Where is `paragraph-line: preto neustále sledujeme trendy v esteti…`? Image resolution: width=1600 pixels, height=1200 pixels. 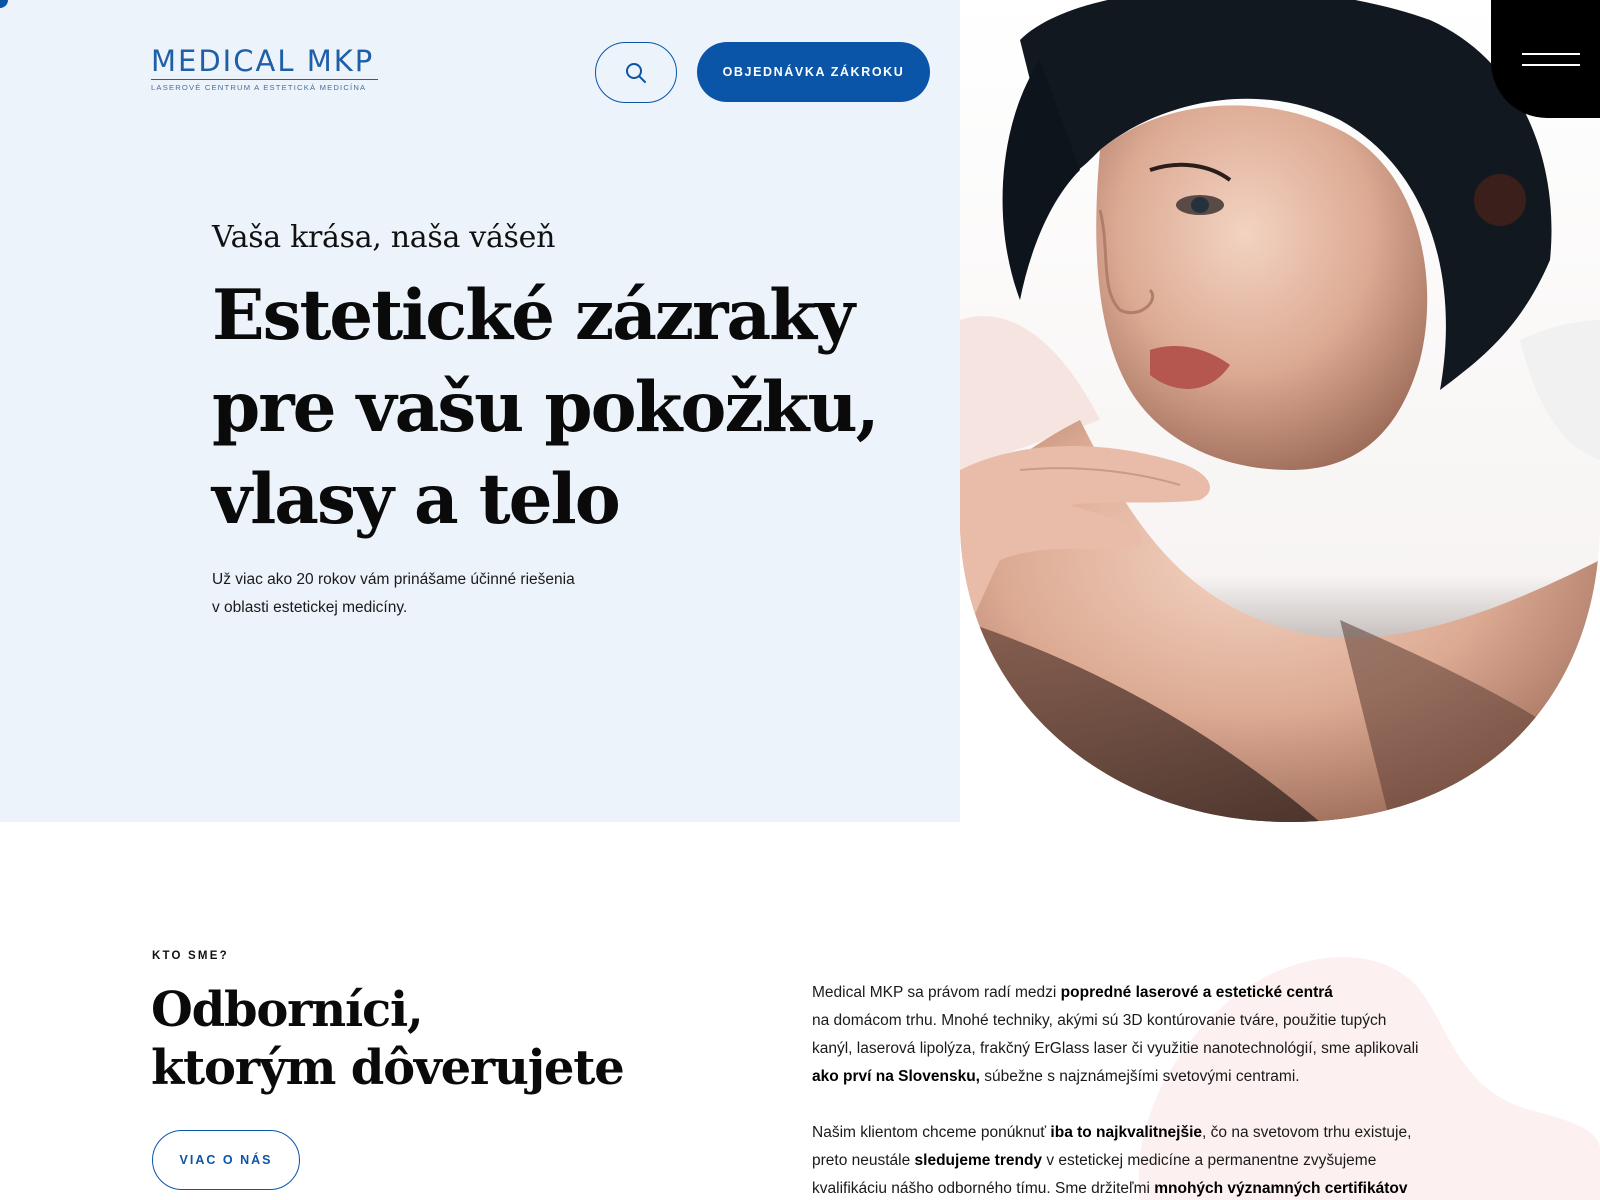
paragraph-line: preto neustále sledujeme trendy v esteti… is located at coordinates (1127, 1161).